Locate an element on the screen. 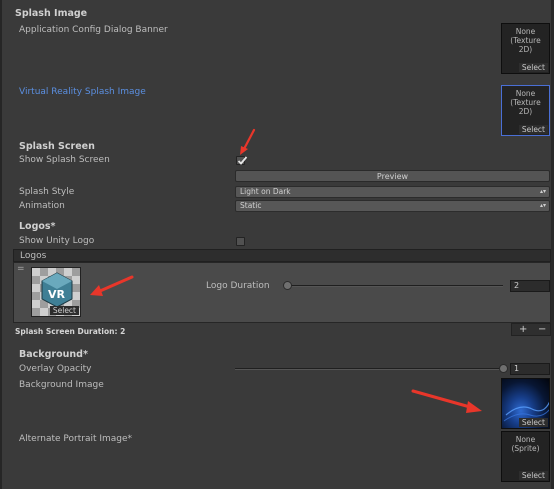 This screenshot has height=489, width=554. arrow-logo-annotation is located at coordinates (112, 285).